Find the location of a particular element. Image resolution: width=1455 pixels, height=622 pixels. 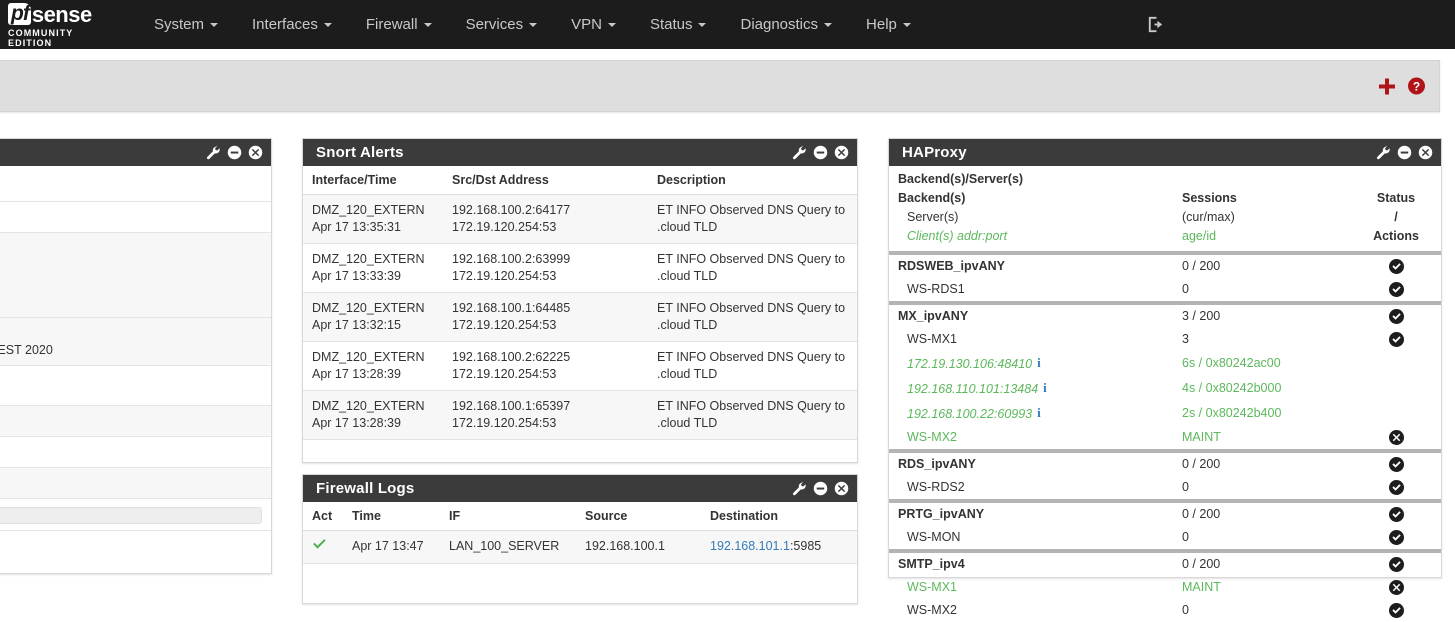

haproxy-backend-row: RDS_ipvANY 0 / 200 is located at coordinates (1165, 464).